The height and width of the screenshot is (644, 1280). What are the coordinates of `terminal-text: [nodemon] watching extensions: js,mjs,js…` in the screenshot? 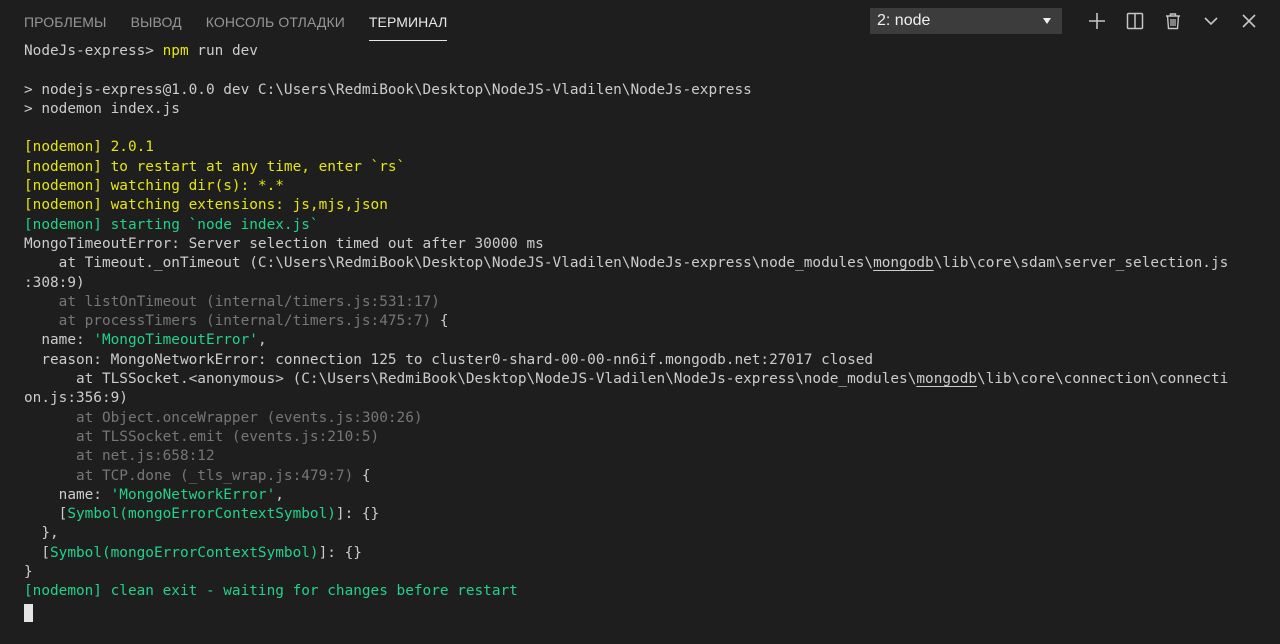 It's located at (206, 205).